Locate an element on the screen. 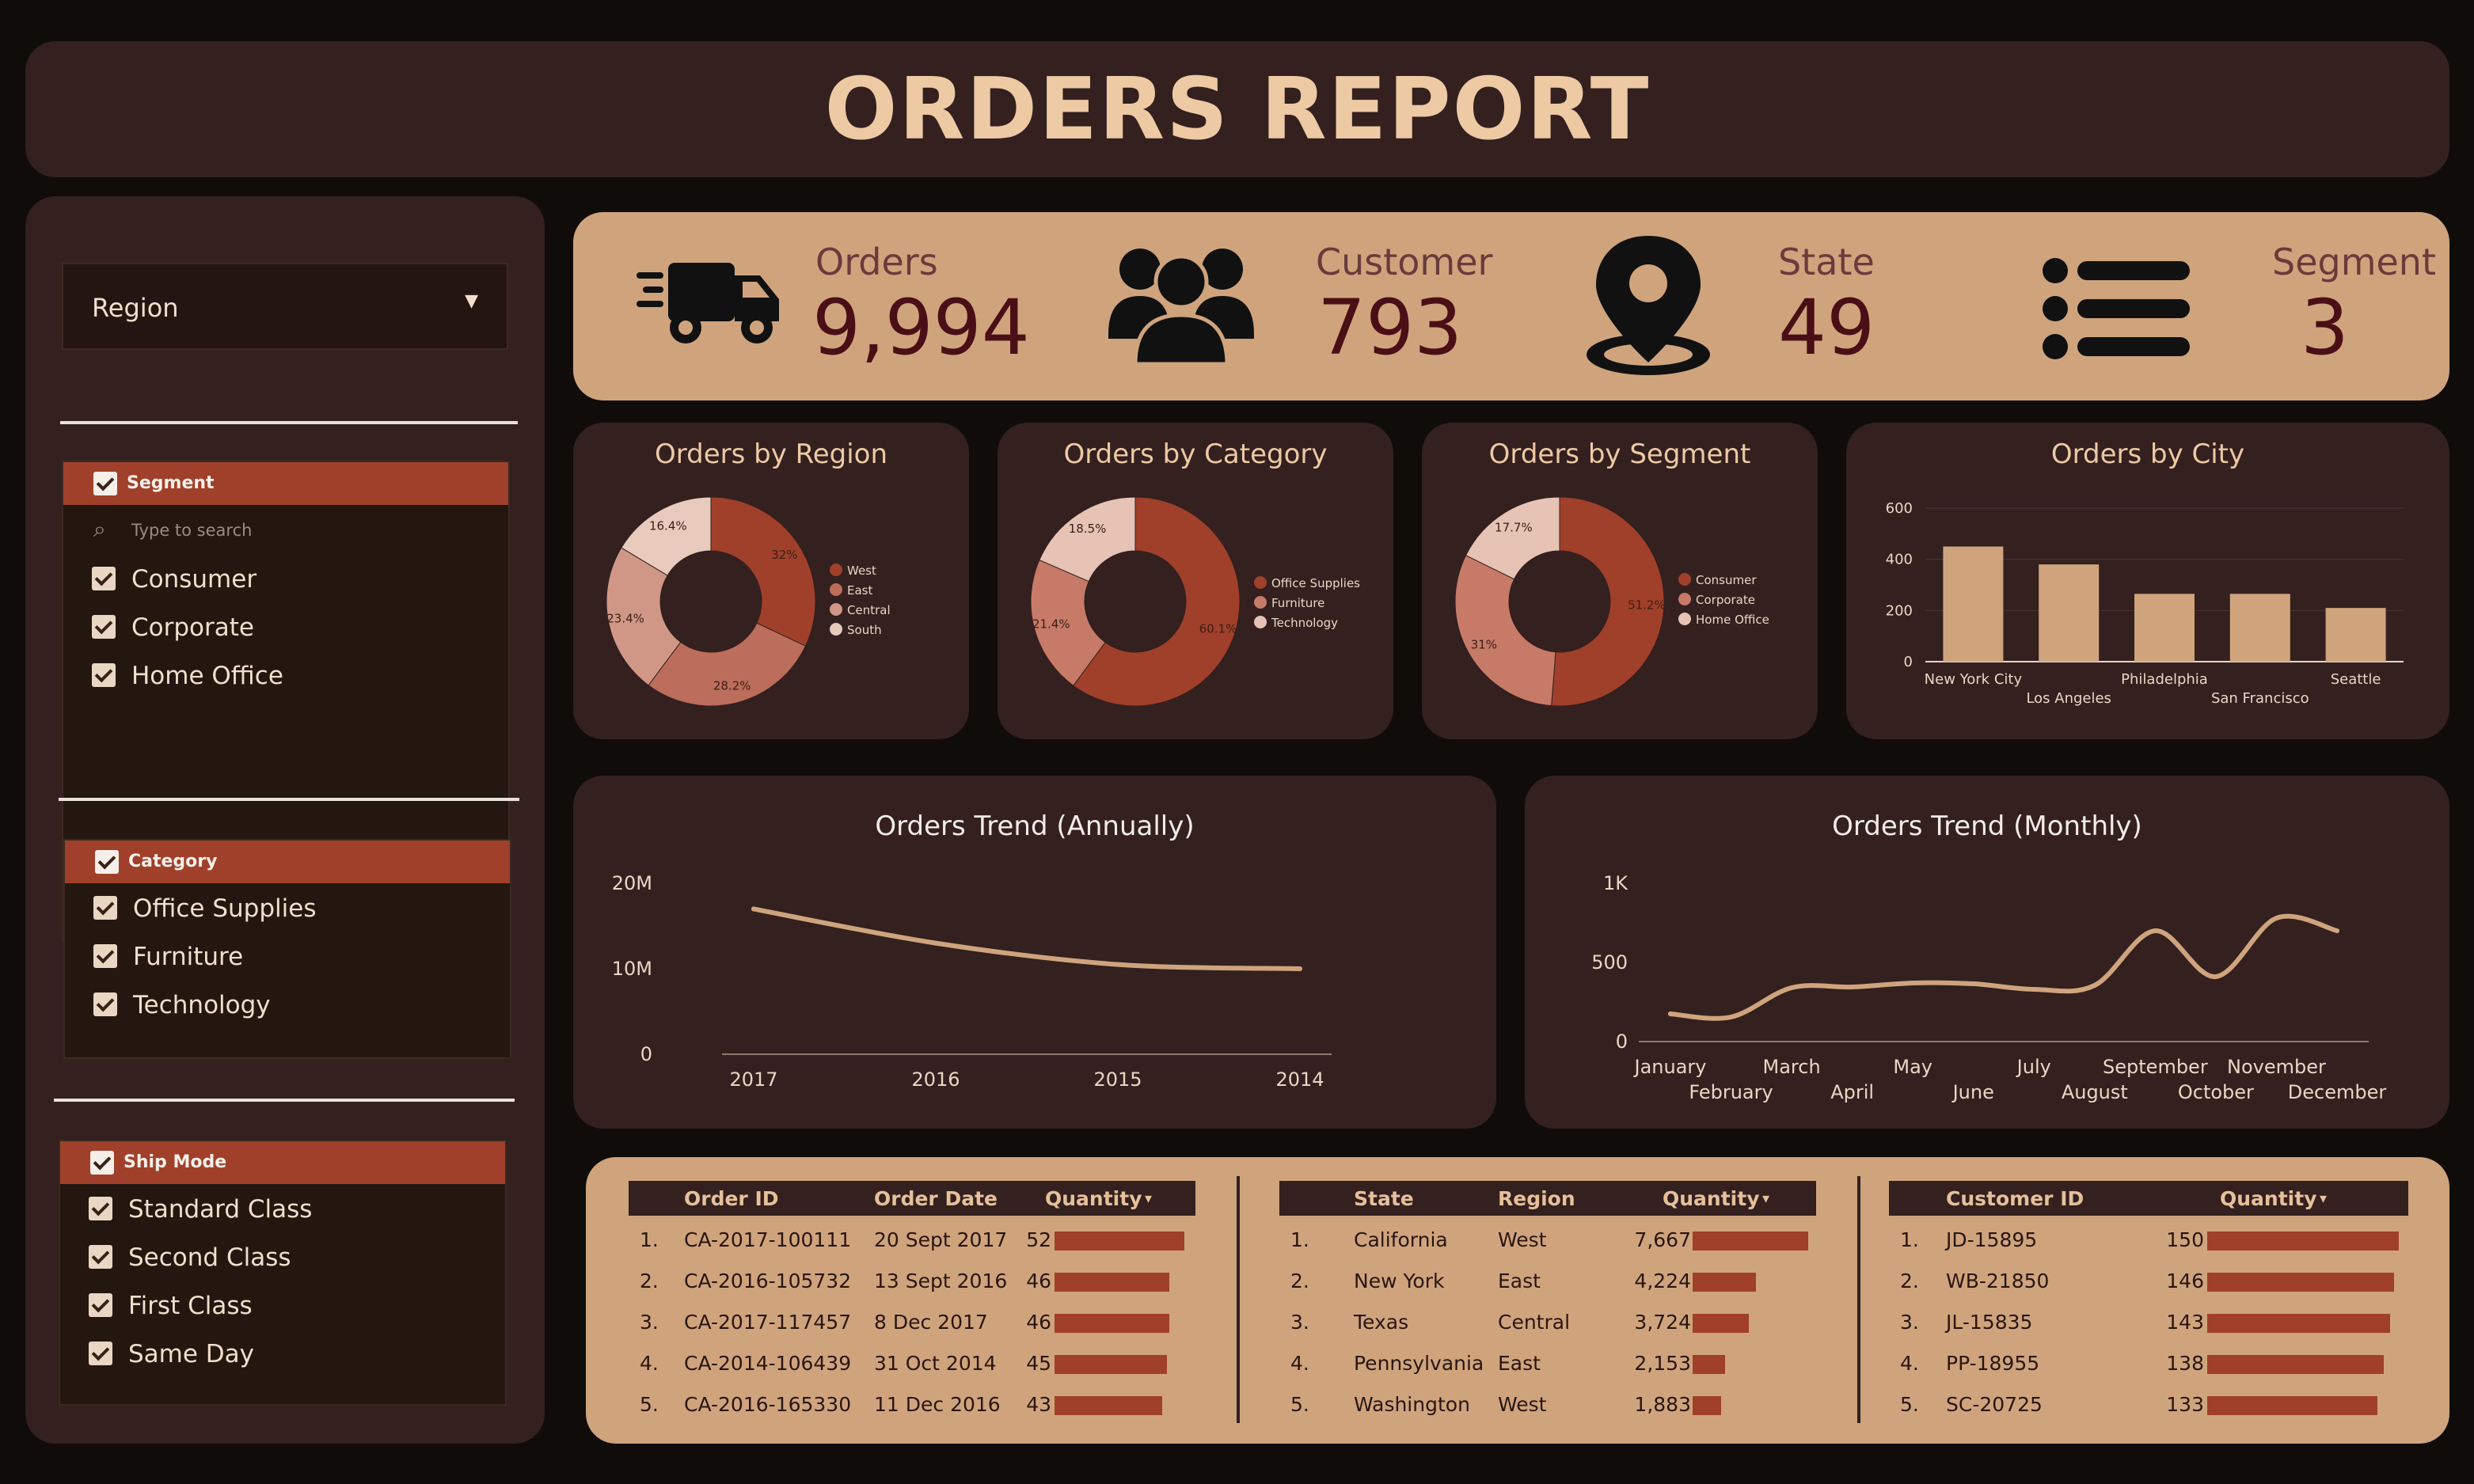  table-row: 5. Washington West 1,883 is located at coordinates (1548, 1405).